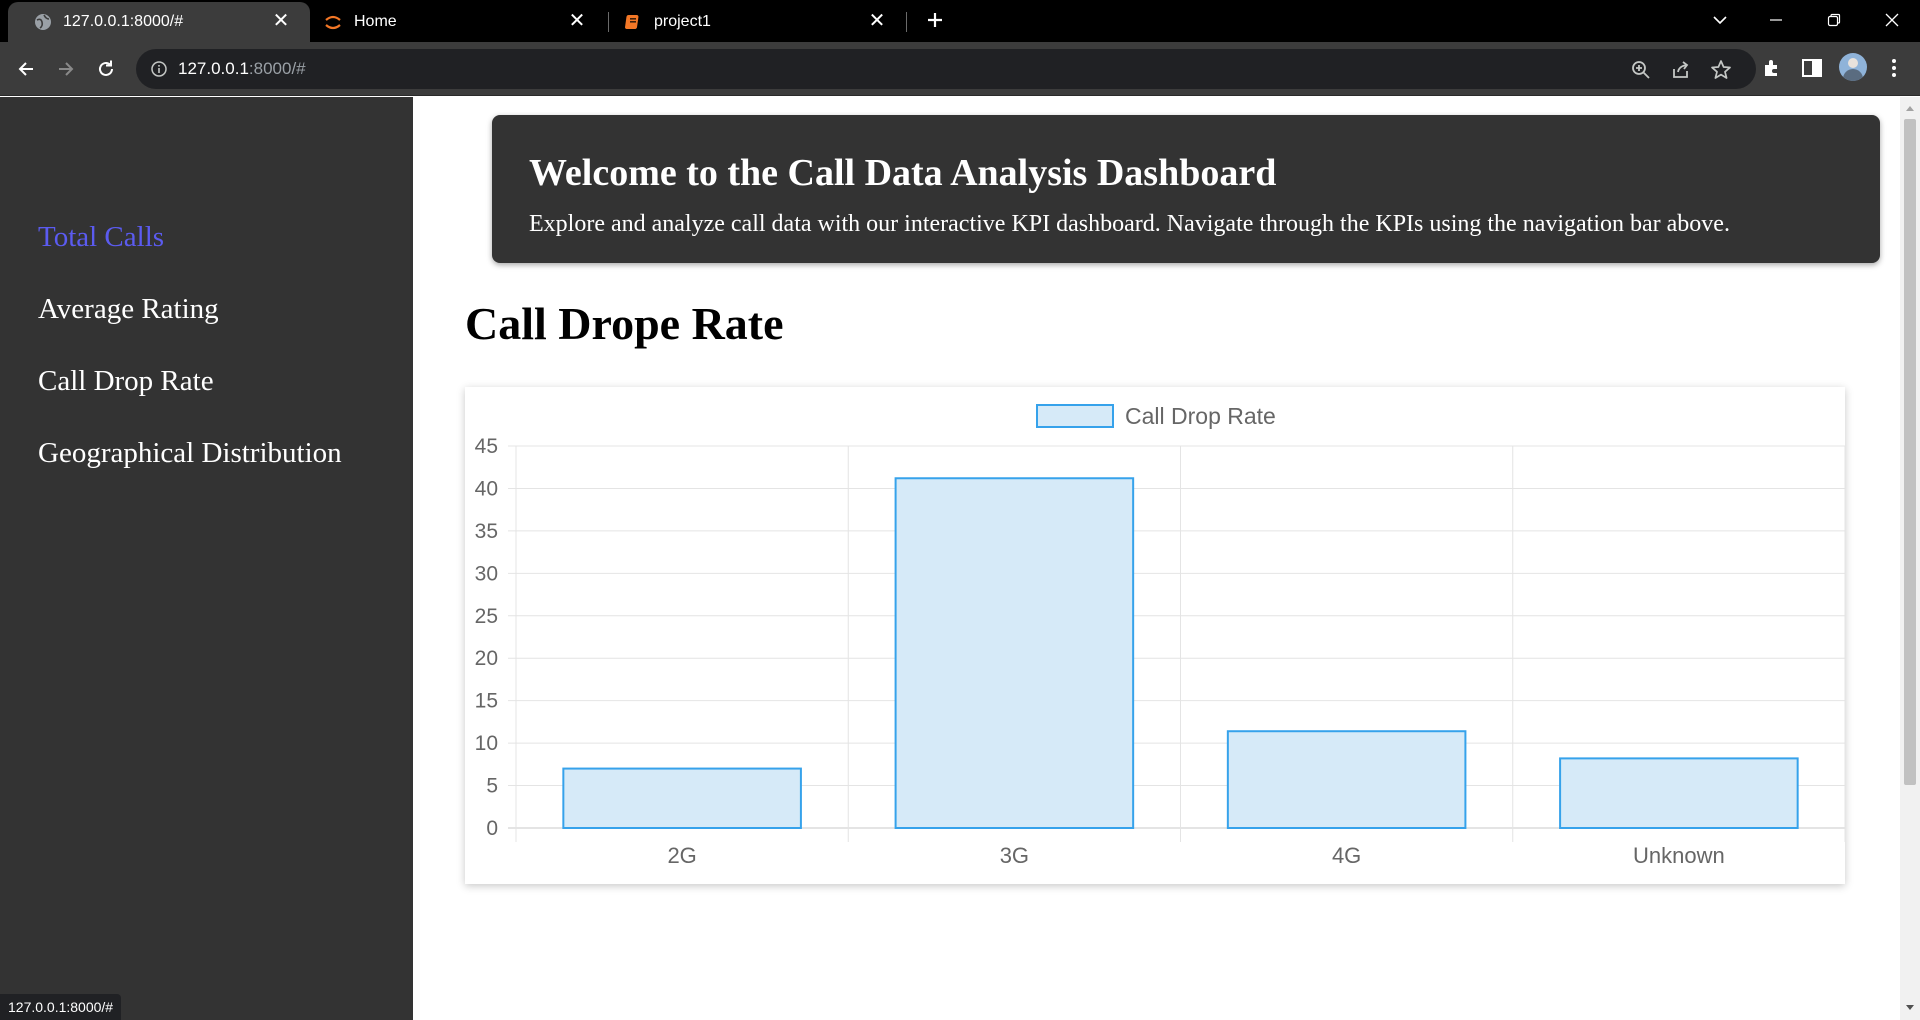 The width and height of the screenshot is (1920, 1020). Describe the element at coordinates (43, 22) in the screenshot. I see `globe-icon` at that location.